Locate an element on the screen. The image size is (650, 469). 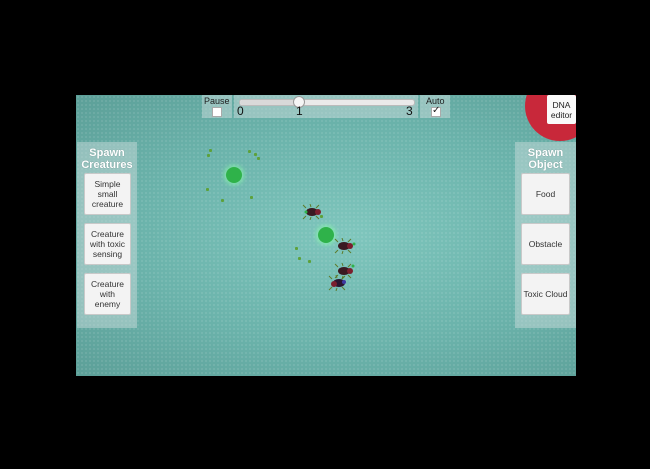
spawn-object-title: Spawn Object is located at coordinates (545, 159).